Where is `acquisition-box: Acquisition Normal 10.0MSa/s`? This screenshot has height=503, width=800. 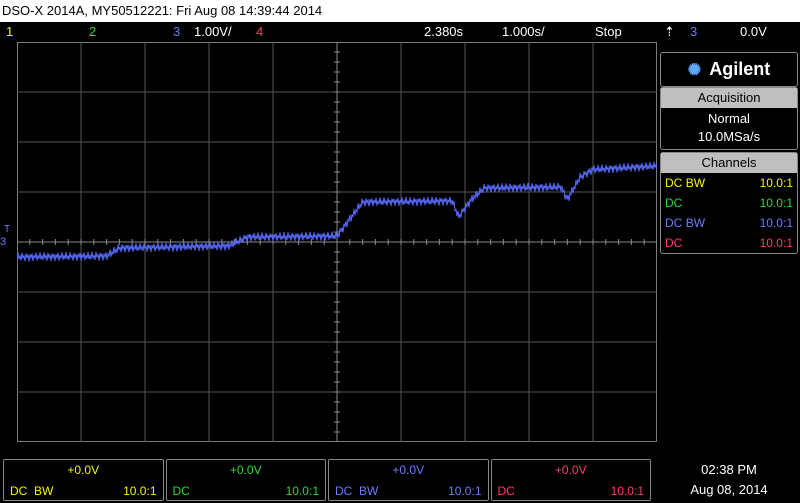 acquisition-box: Acquisition Normal 10.0MSa/s is located at coordinates (729, 118).